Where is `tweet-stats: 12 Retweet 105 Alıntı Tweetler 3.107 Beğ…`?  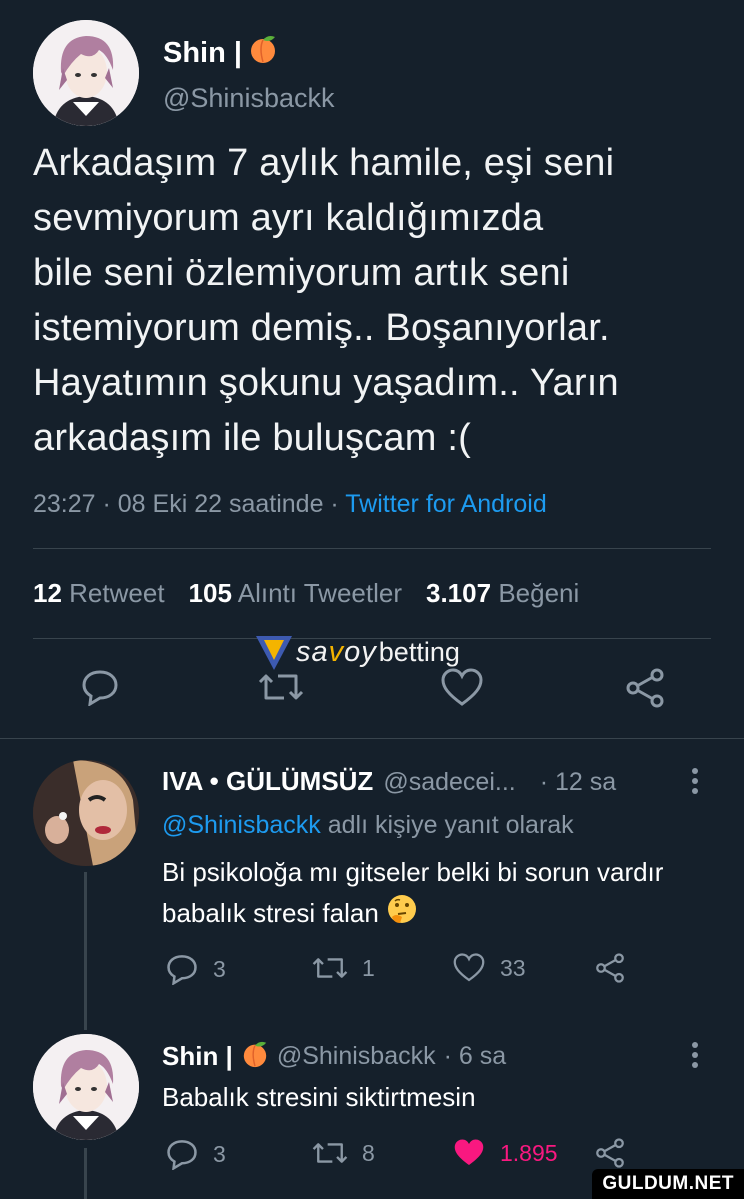 tweet-stats: 12 Retweet 105 Alıntı Tweetler 3.107 Beğ… is located at coordinates (306, 593).